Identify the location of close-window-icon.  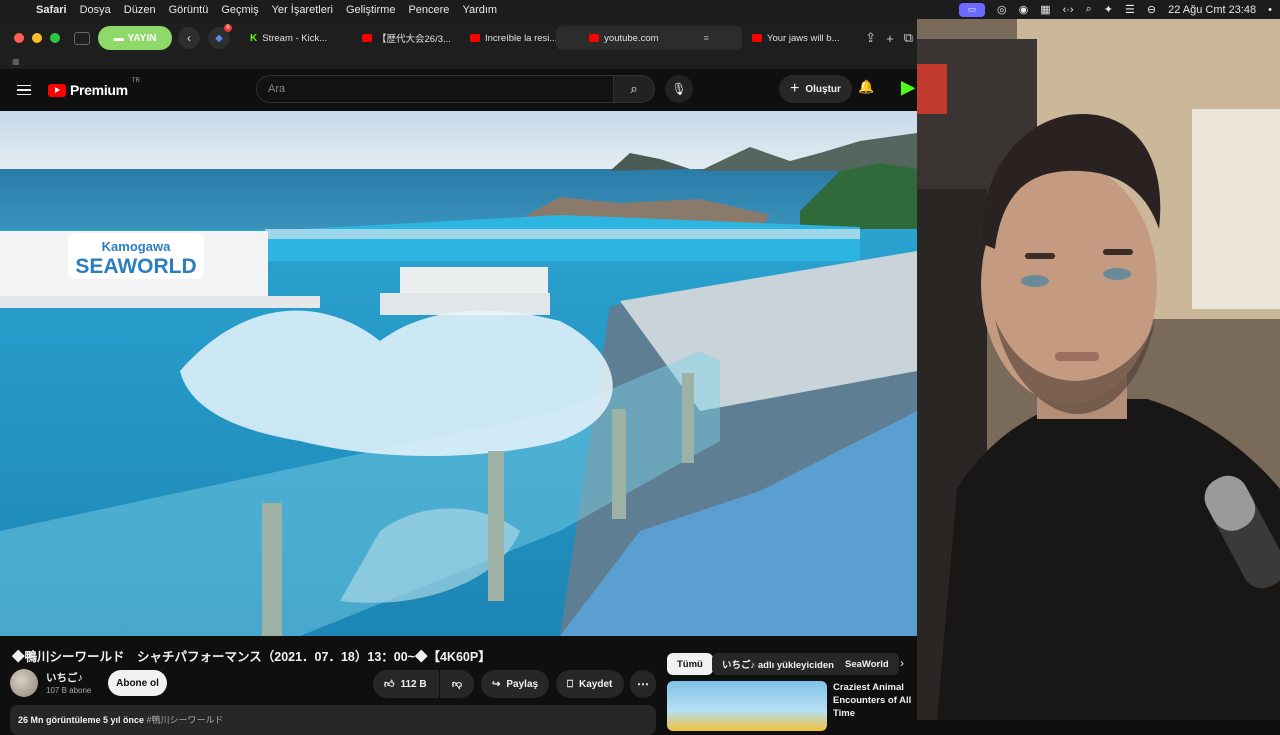
(19, 38).